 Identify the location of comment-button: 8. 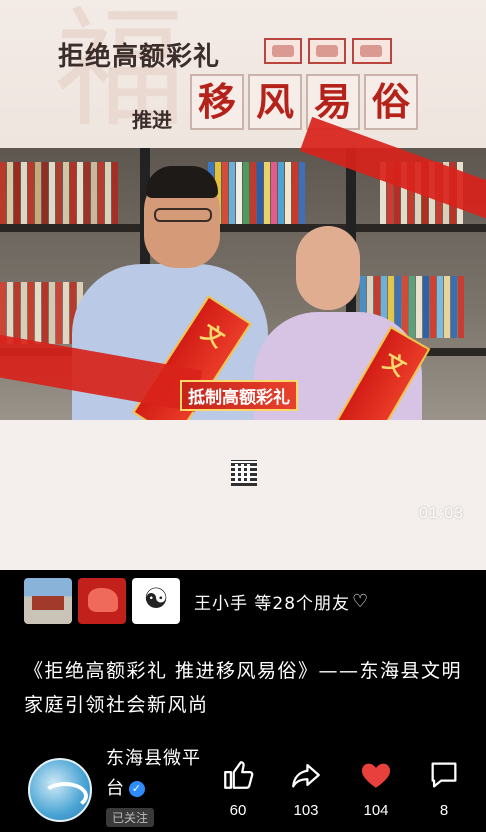
(444, 788).